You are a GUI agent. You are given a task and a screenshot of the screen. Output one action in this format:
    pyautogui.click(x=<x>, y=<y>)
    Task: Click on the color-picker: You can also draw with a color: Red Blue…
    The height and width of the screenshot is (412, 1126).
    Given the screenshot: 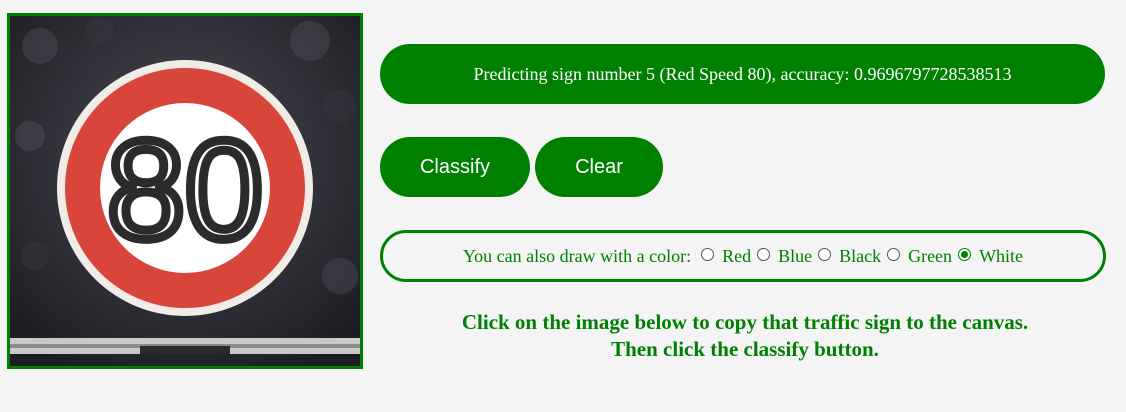 What is the action you would take?
    pyautogui.click(x=743, y=256)
    